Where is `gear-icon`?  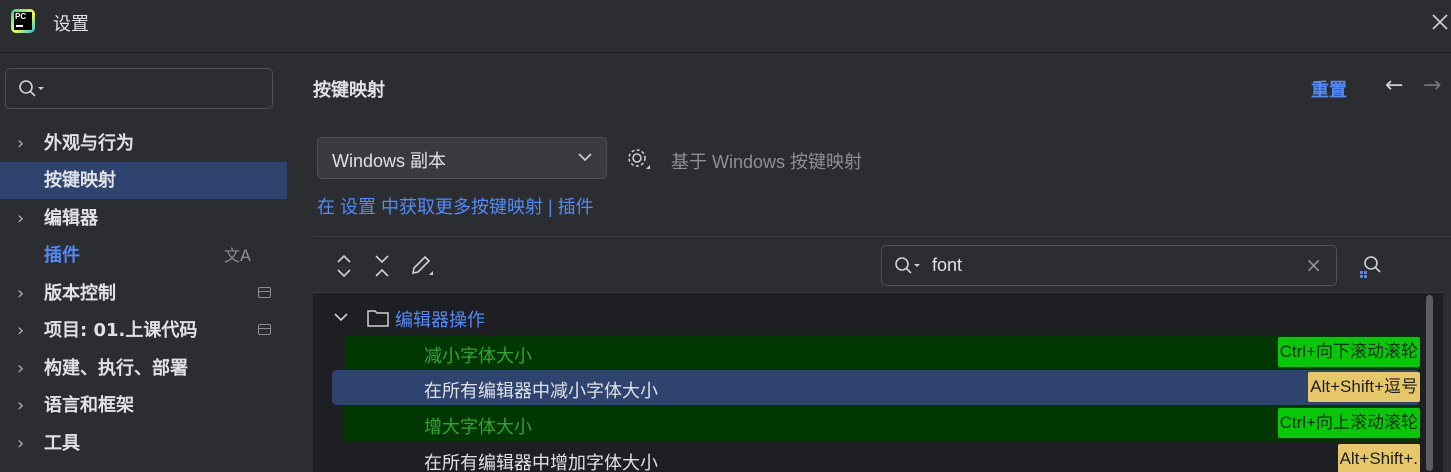
gear-icon is located at coordinates (639, 160).